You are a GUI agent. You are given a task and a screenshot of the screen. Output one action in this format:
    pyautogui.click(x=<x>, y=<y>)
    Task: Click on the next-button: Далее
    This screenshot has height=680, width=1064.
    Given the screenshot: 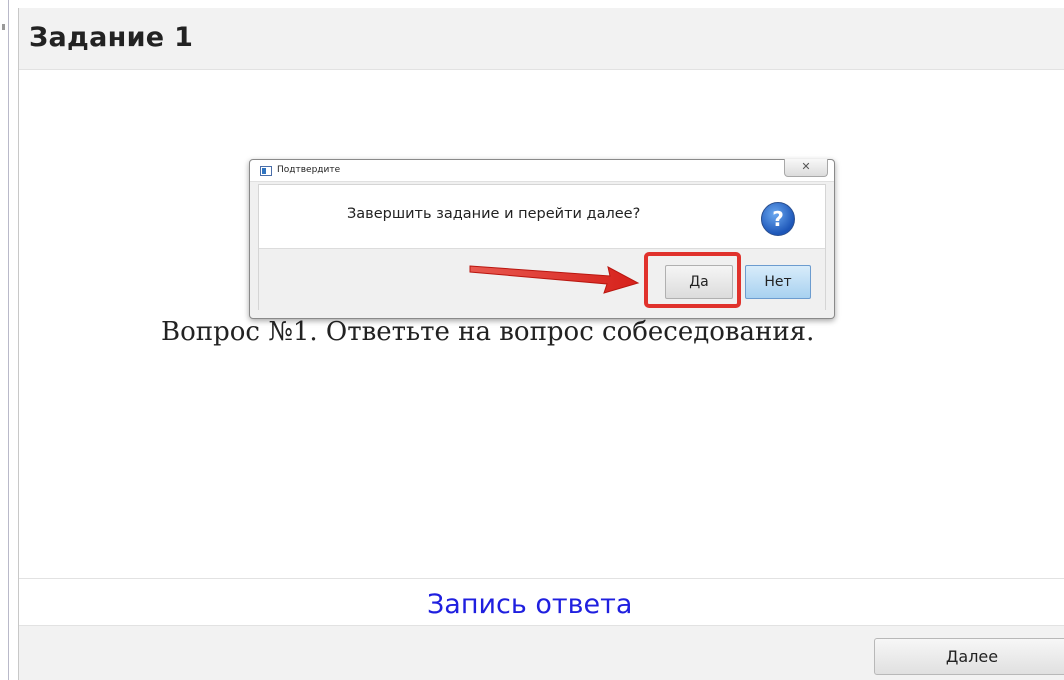 What is the action you would take?
    pyautogui.click(x=969, y=656)
    